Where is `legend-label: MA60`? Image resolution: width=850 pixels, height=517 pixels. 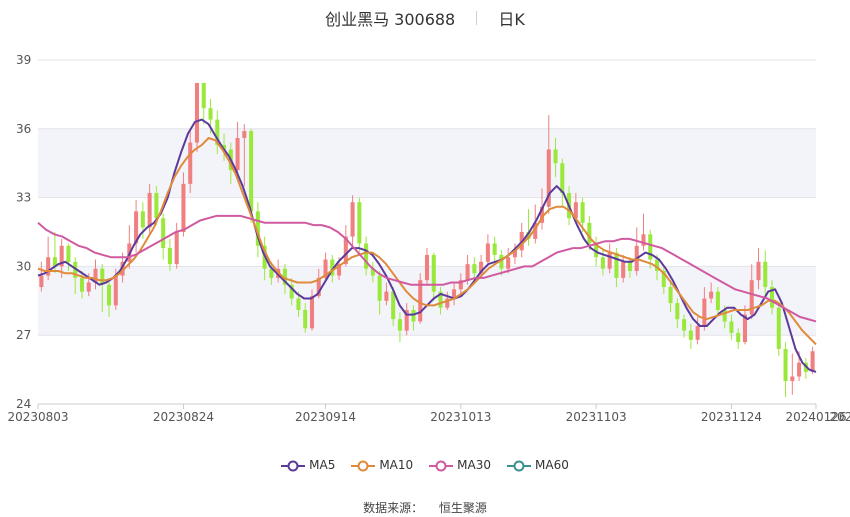 legend-label: MA60 is located at coordinates (552, 465).